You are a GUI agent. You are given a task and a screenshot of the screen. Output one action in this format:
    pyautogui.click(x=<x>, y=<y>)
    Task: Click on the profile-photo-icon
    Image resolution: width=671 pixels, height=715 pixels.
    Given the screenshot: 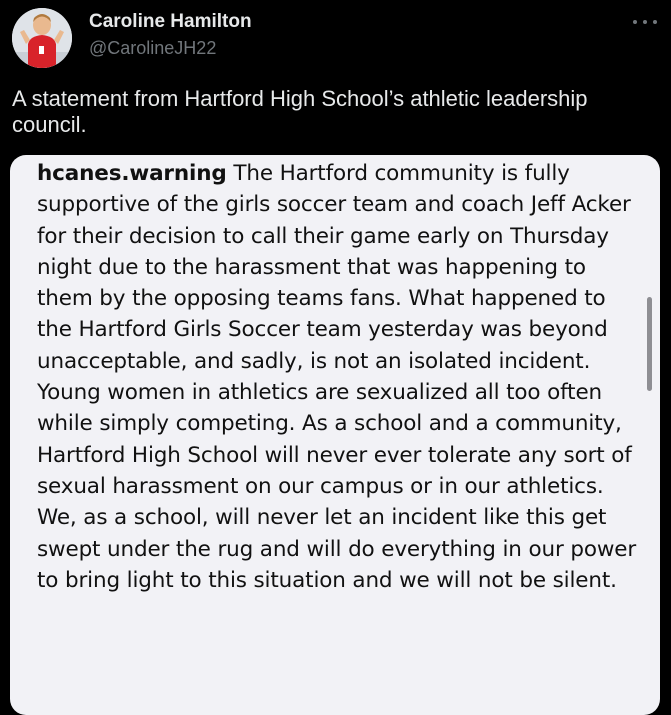 What is the action you would take?
    pyautogui.click(x=42, y=38)
    